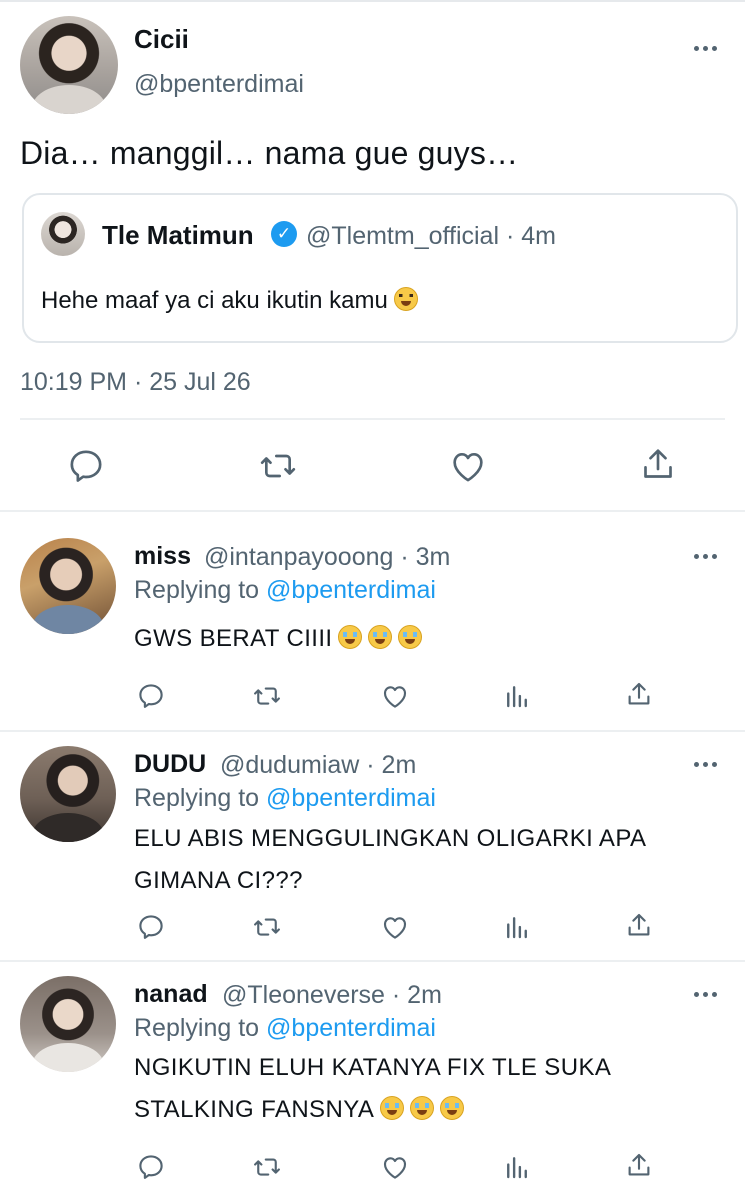  I want to click on reply-author-name: DUDU, so click(170, 764).